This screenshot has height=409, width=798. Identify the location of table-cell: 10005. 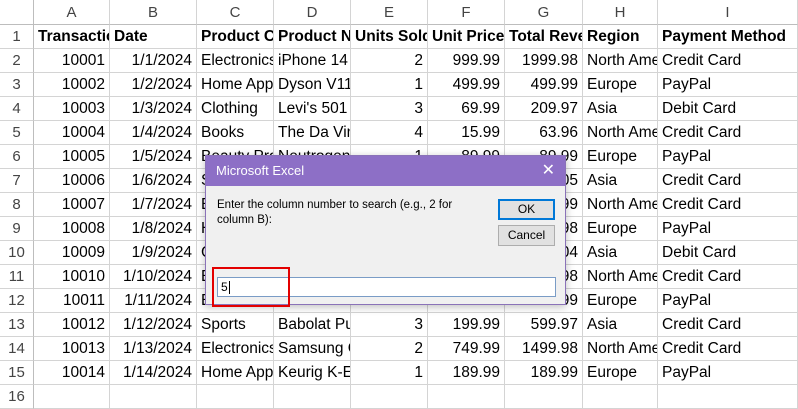
(72, 157).